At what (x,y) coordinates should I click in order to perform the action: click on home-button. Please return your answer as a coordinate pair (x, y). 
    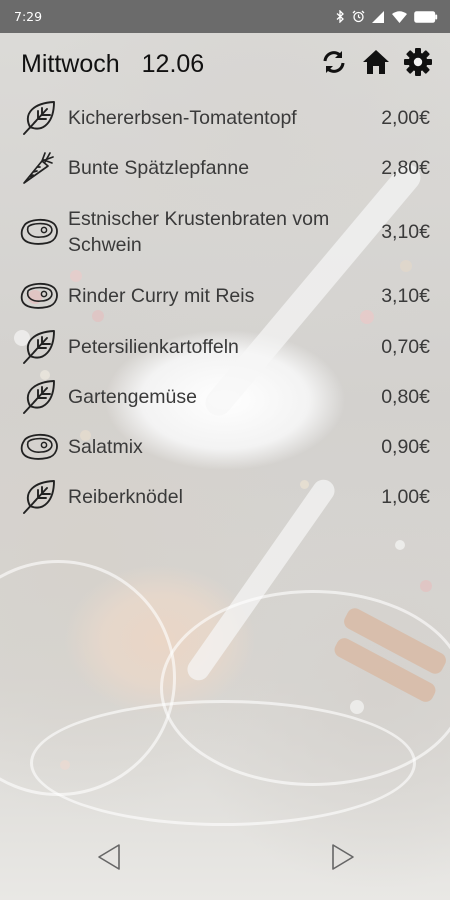
    Looking at the image, I should click on (376, 64).